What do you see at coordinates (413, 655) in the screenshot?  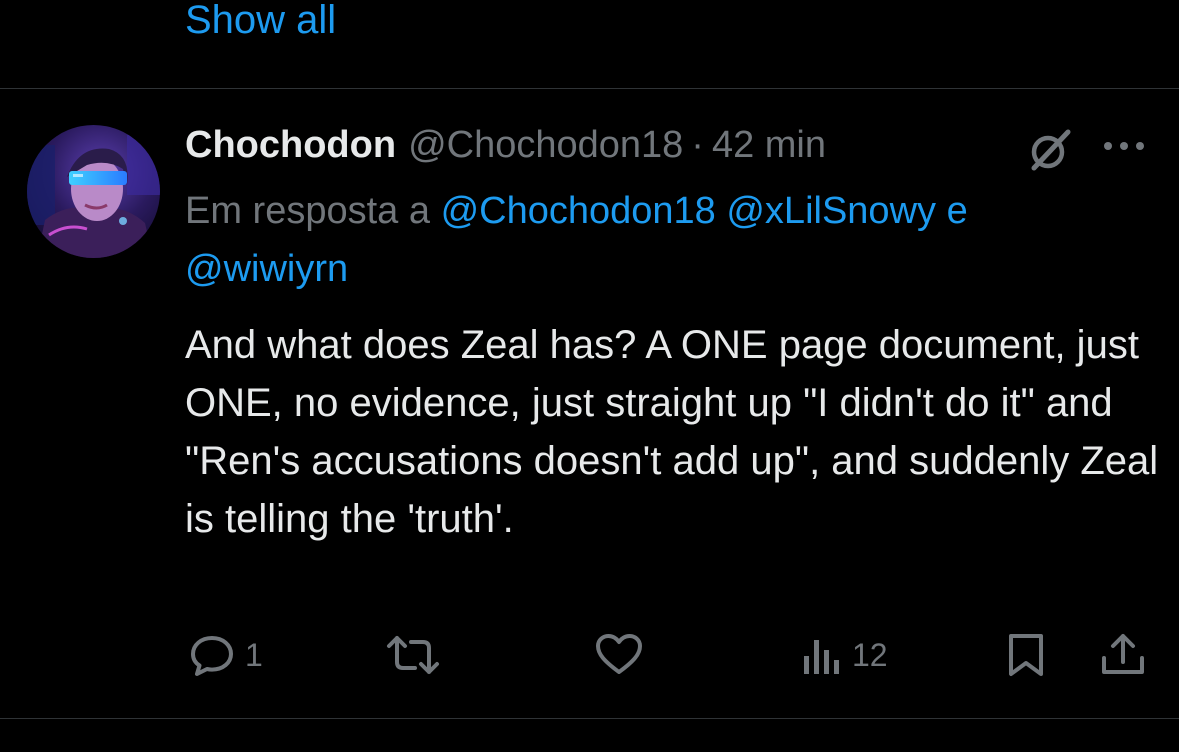 I see `repost-icon` at bounding box center [413, 655].